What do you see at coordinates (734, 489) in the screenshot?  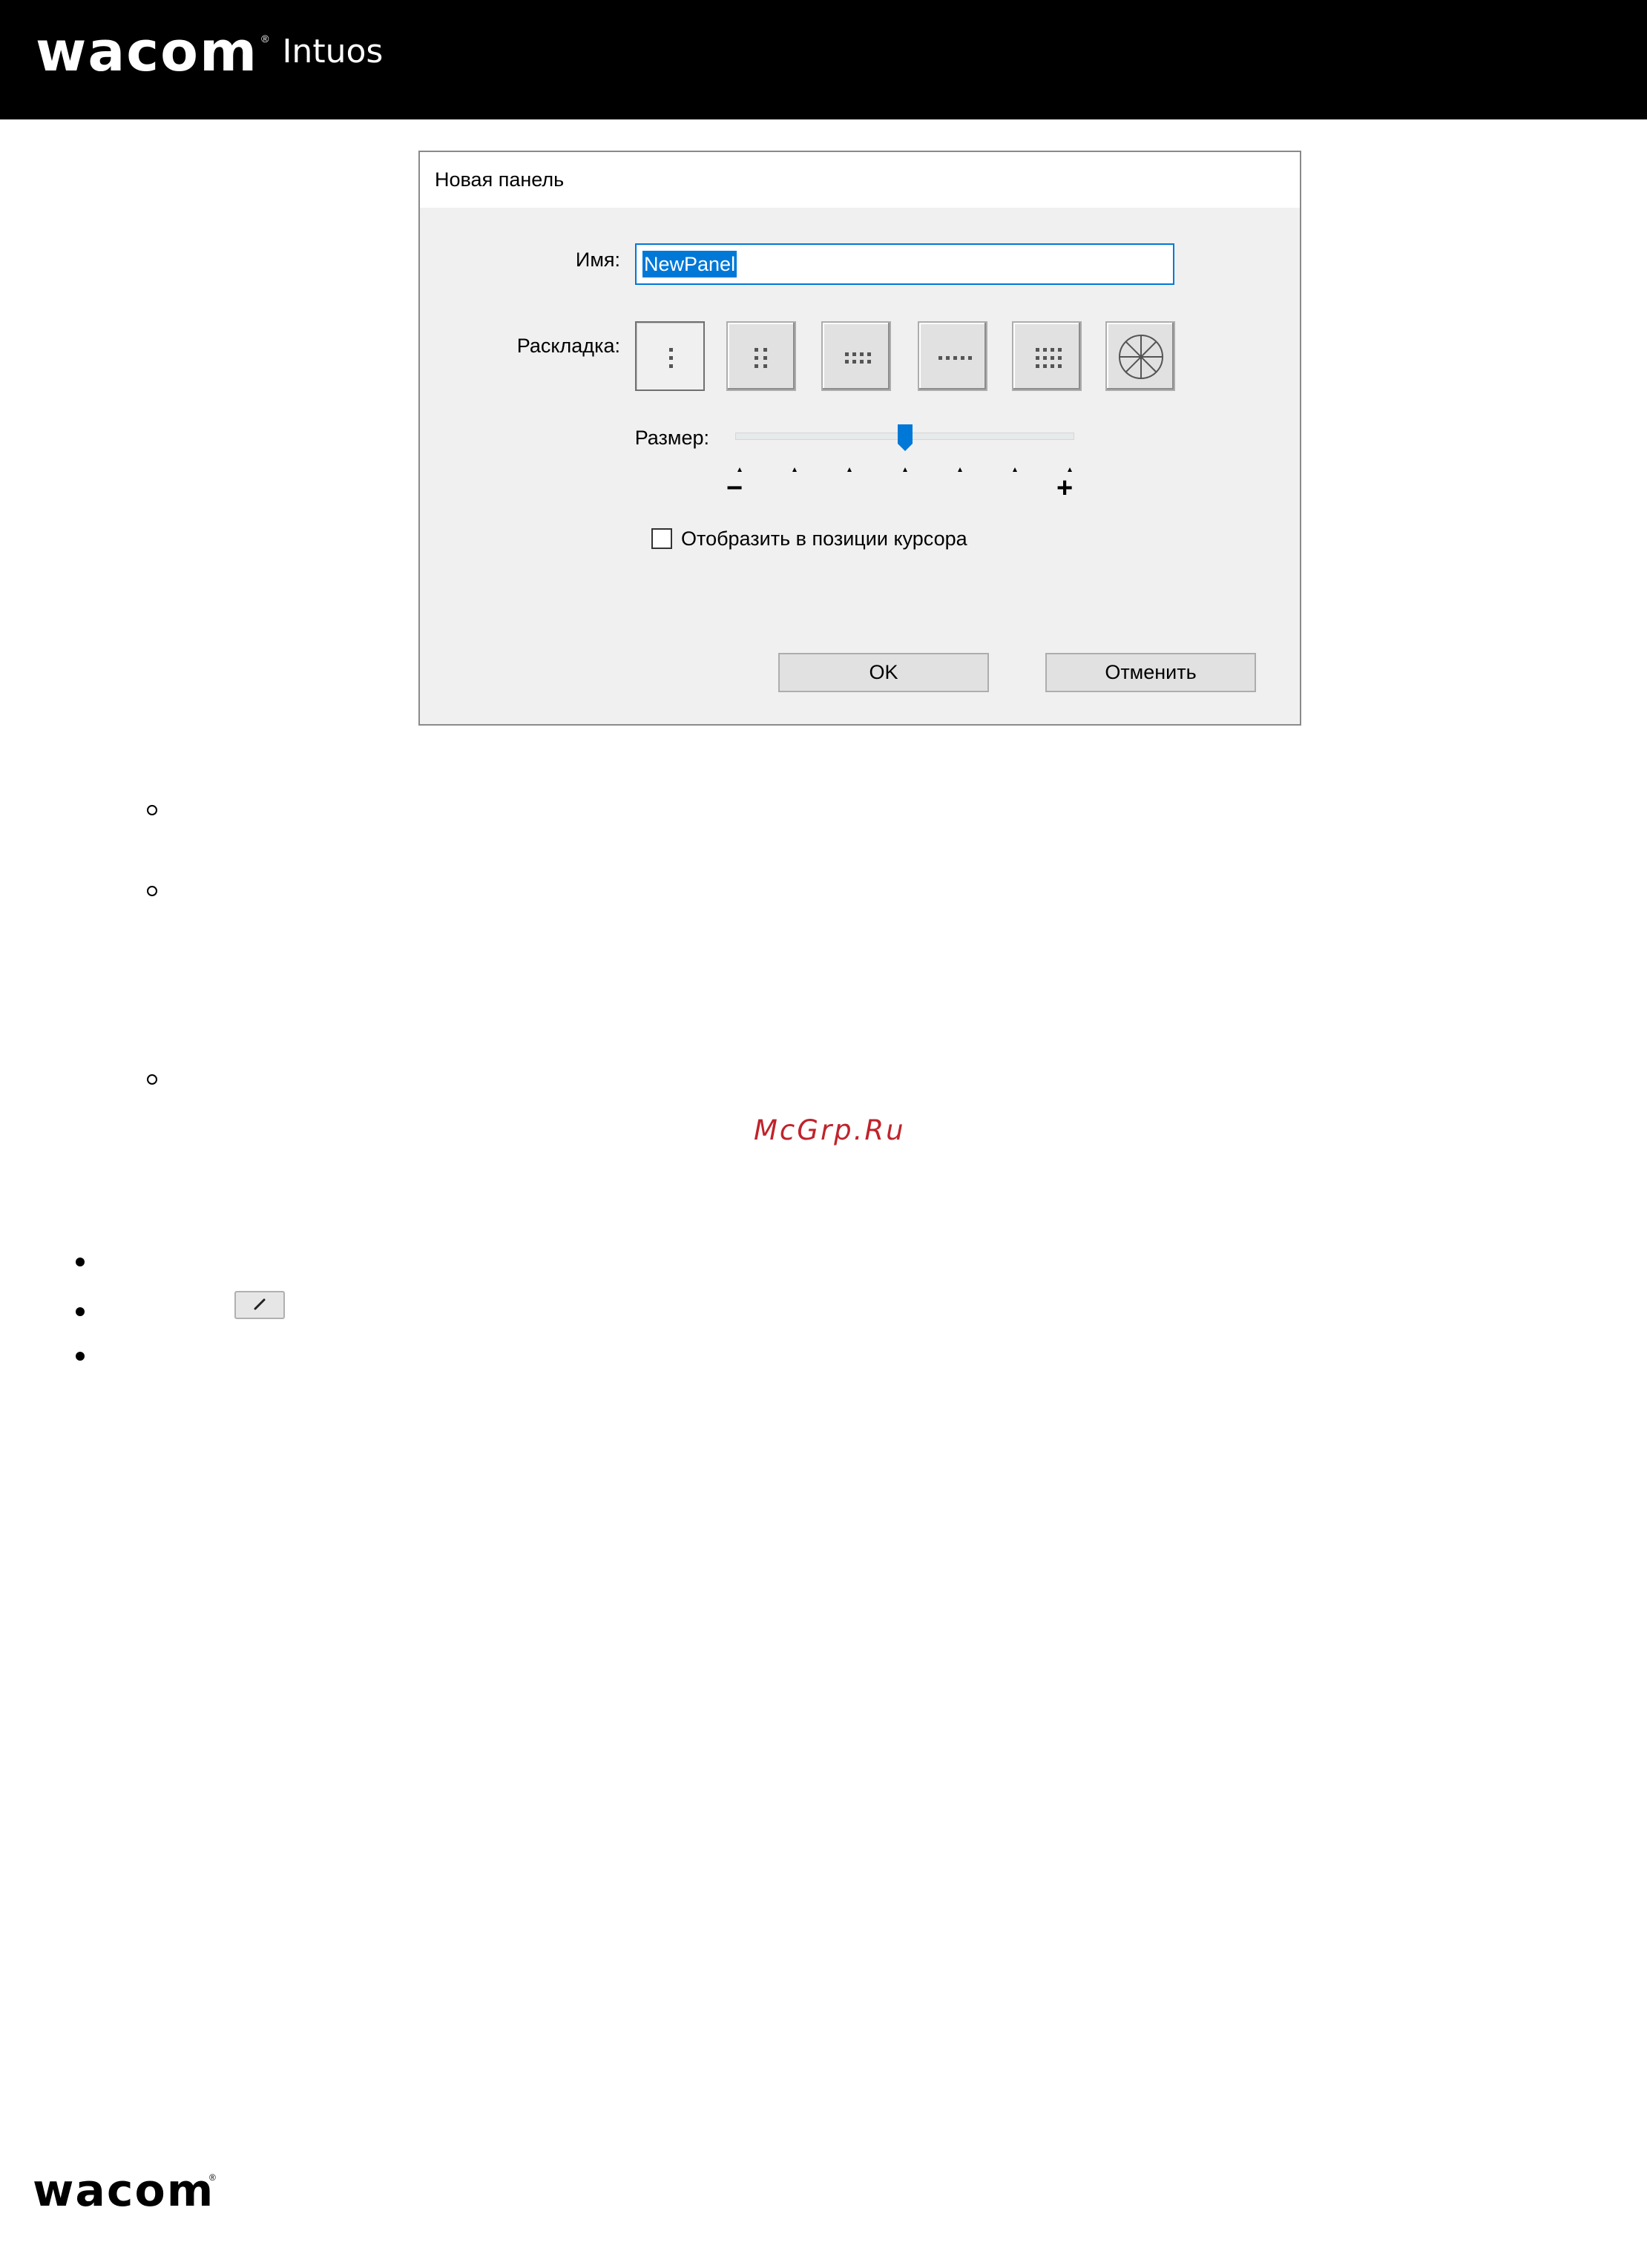 I see `size-min-symbol: −` at bounding box center [734, 489].